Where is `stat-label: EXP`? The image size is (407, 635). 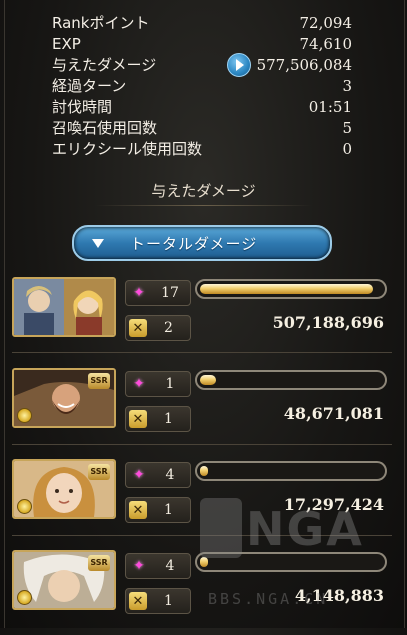
stat-label: EXP is located at coordinates (66, 43).